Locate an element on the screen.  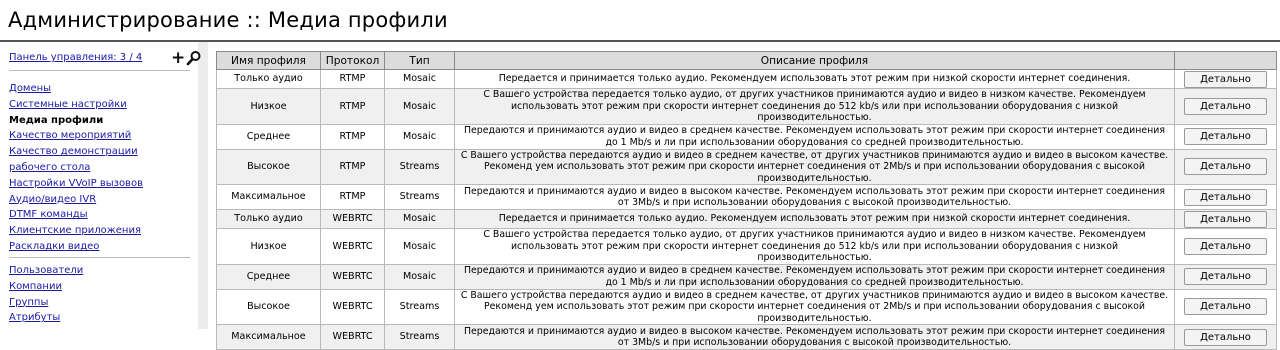
column-header-type: Тип is located at coordinates (419, 60).